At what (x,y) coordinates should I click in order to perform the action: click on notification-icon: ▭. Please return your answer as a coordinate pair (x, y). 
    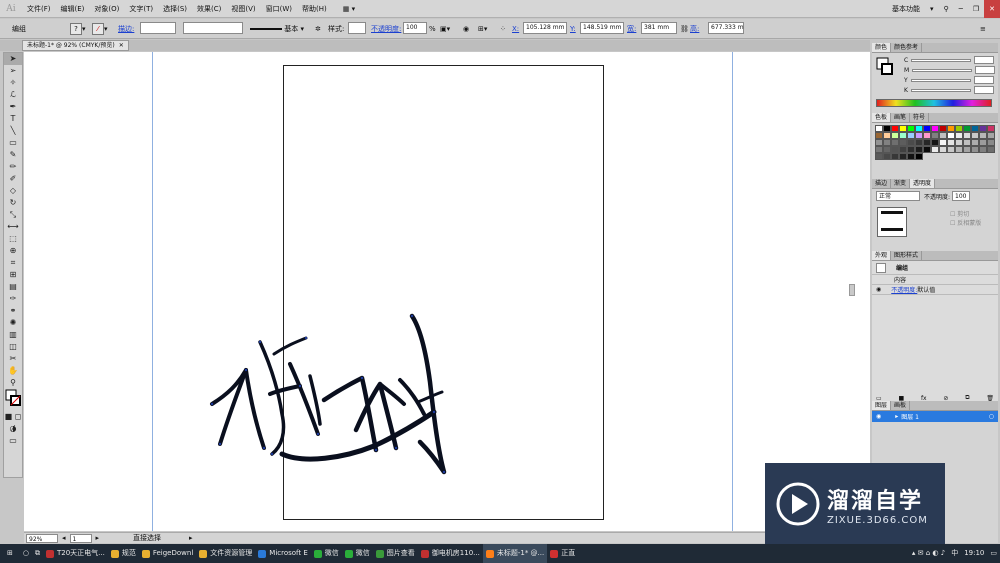
    Looking at the image, I should click on (993, 553).